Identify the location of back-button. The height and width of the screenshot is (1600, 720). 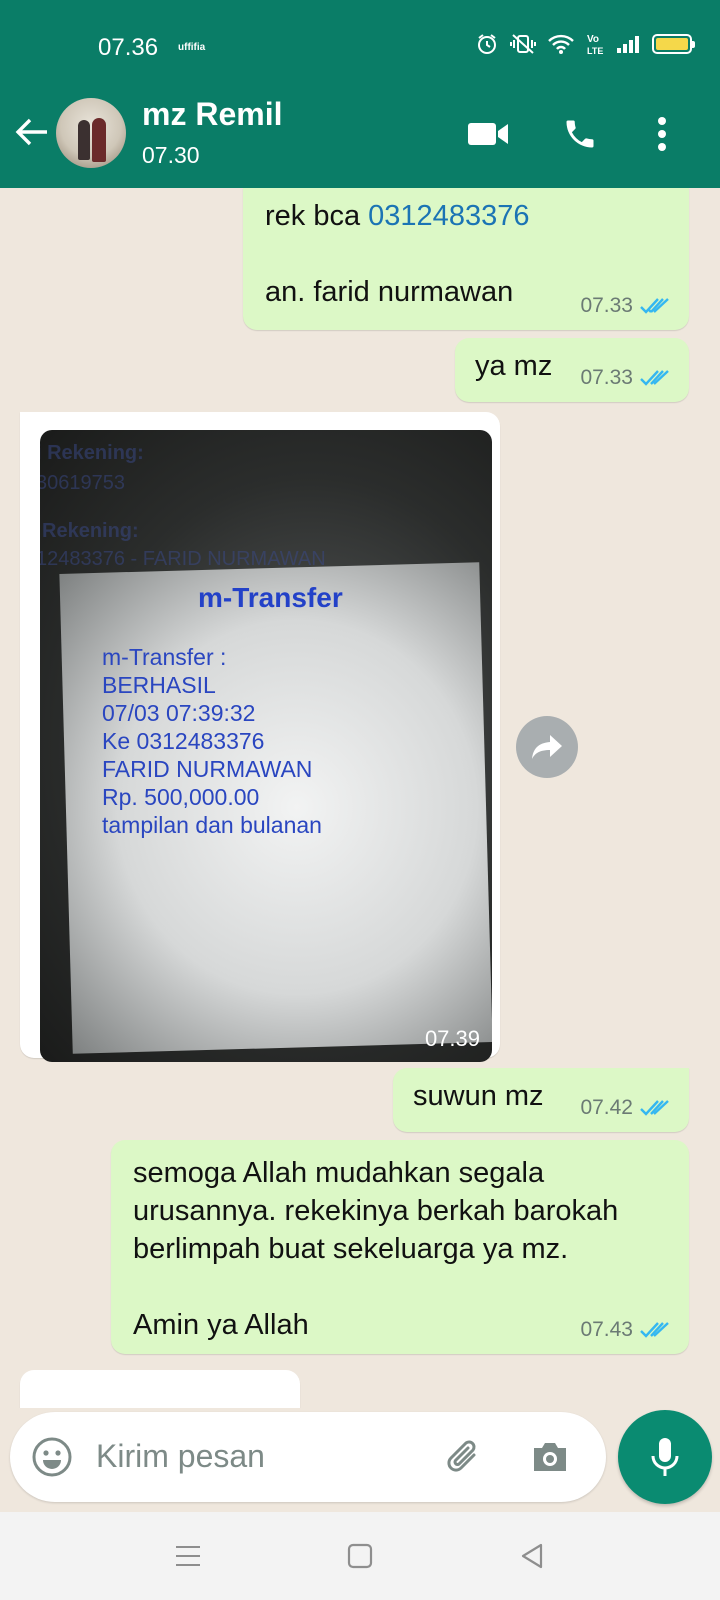
(32, 132).